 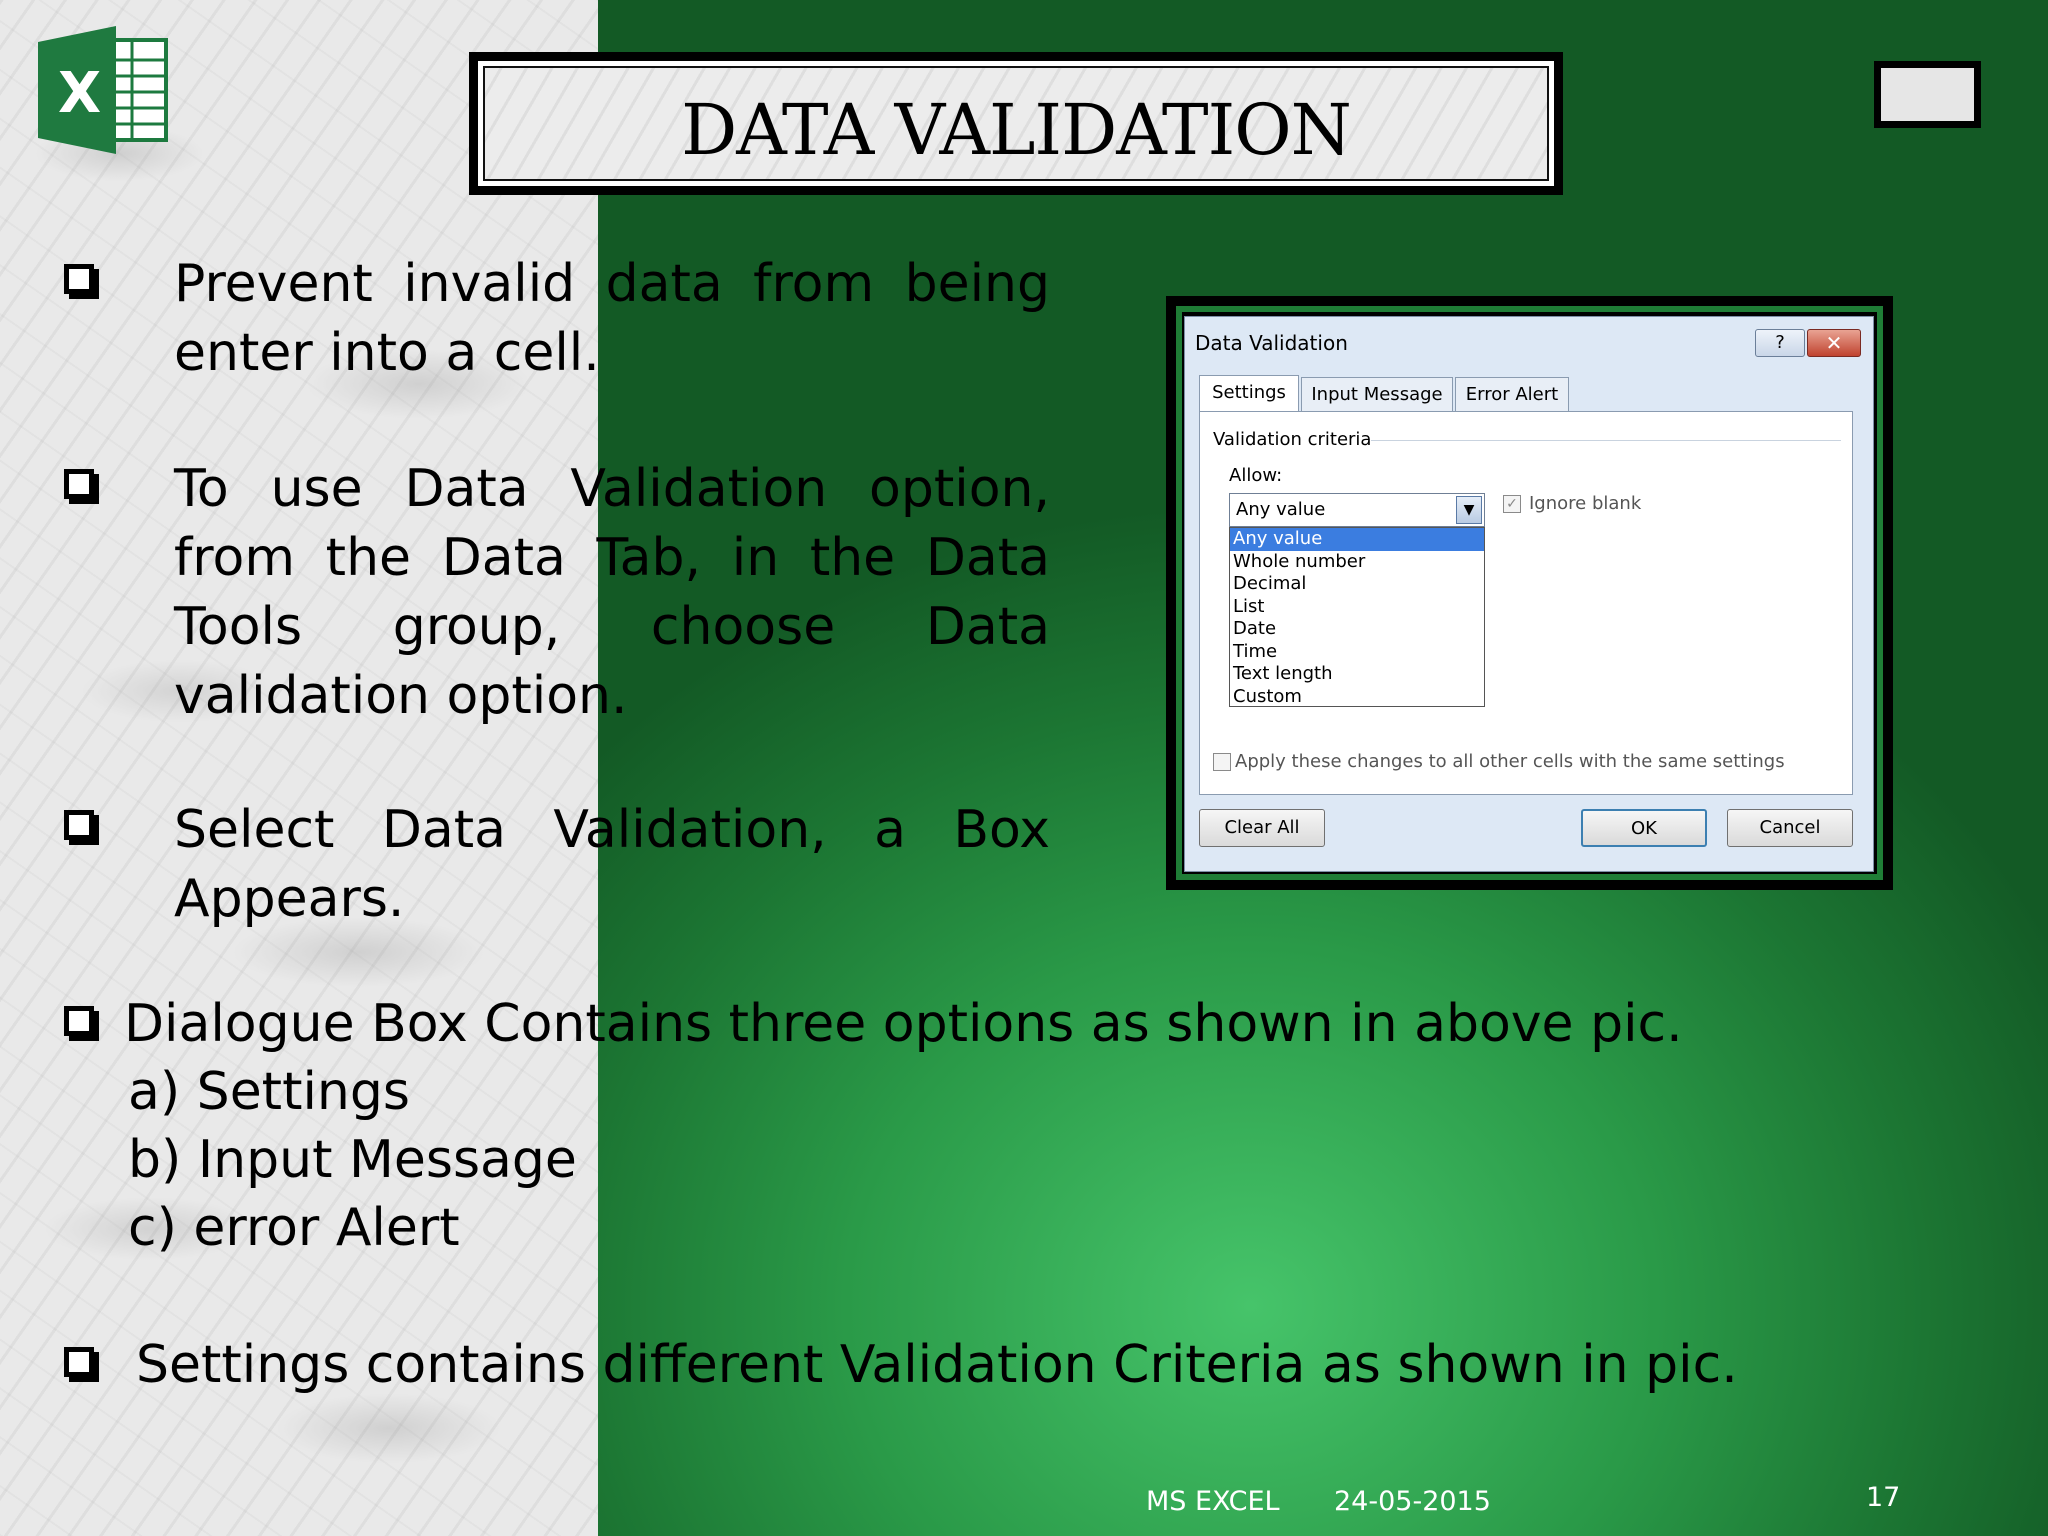 What do you see at coordinates (1213, 1501) in the screenshot?
I see `footer-title: MS EXCEL` at bounding box center [1213, 1501].